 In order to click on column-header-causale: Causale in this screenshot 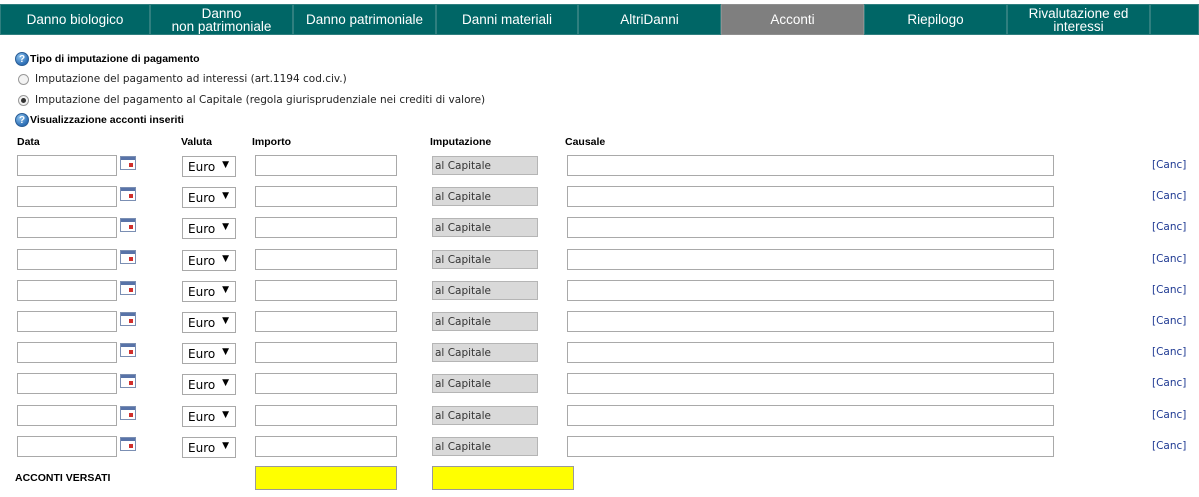, I will do `click(585, 142)`.